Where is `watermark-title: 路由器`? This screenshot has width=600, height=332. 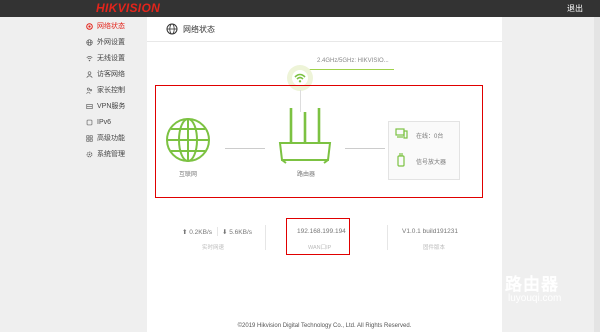 watermark-title: 路由器 is located at coordinates (532, 284).